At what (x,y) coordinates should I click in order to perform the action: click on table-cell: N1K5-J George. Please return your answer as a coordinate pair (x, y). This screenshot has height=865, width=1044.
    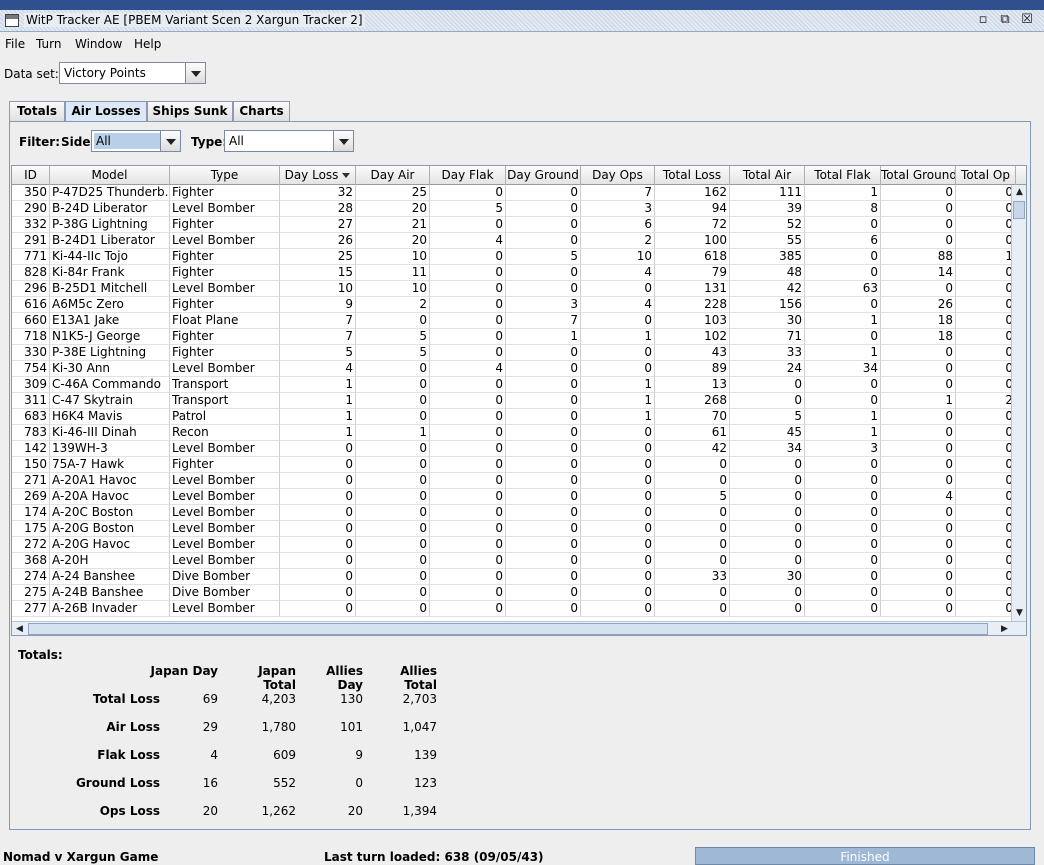
    Looking at the image, I should click on (110, 337).